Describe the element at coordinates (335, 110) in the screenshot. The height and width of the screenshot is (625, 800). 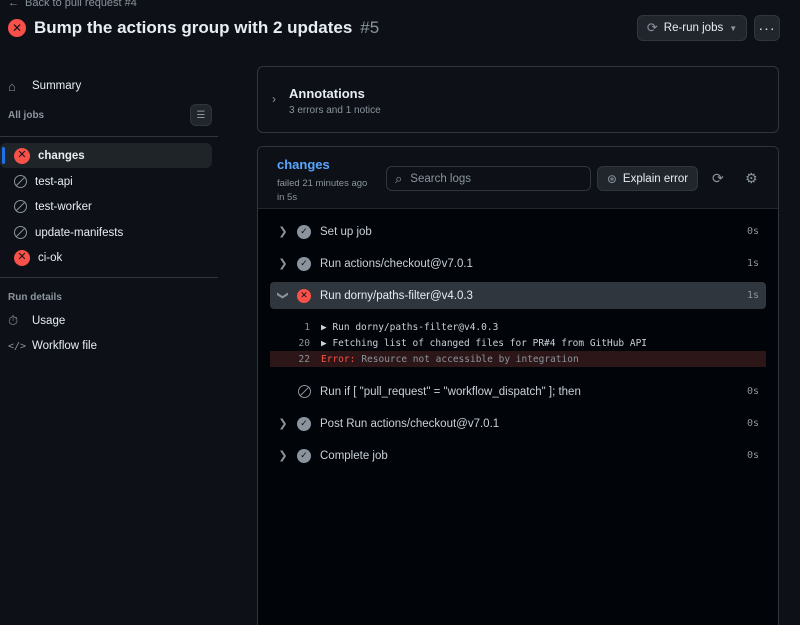
I see `annotations-summary: 3 errors and 1 notice` at that location.